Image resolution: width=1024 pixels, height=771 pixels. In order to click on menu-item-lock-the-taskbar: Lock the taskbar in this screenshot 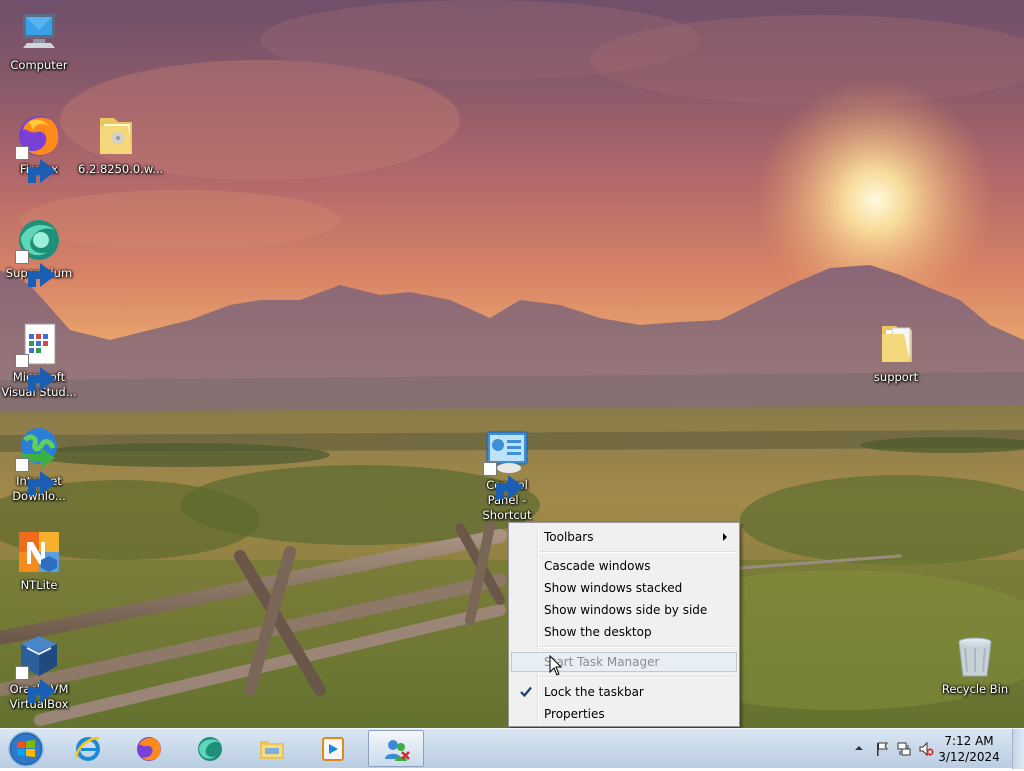, I will do `click(624, 692)`.